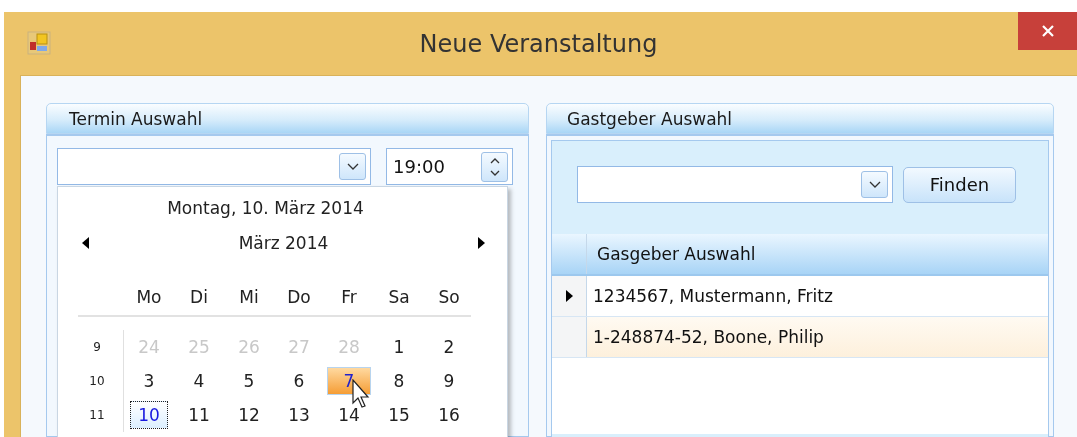 The height and width of the screenshot is (437, 1077). Describe the element at coordinates (136, 118) in the screenshot. I see `panel-title: Termin Auswahl` at that location.